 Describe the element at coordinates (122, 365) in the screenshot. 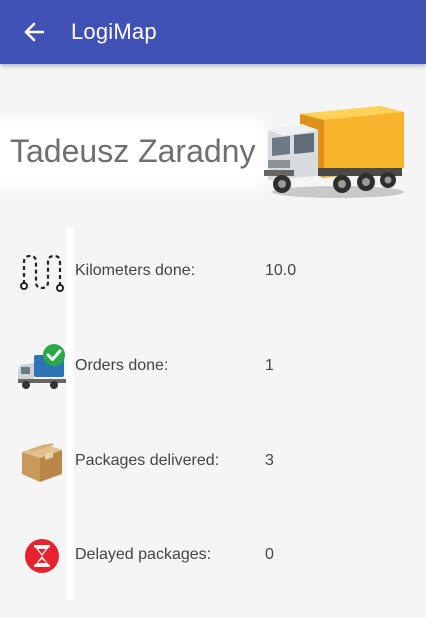

I see `stat-label: Orders done:` at that location.